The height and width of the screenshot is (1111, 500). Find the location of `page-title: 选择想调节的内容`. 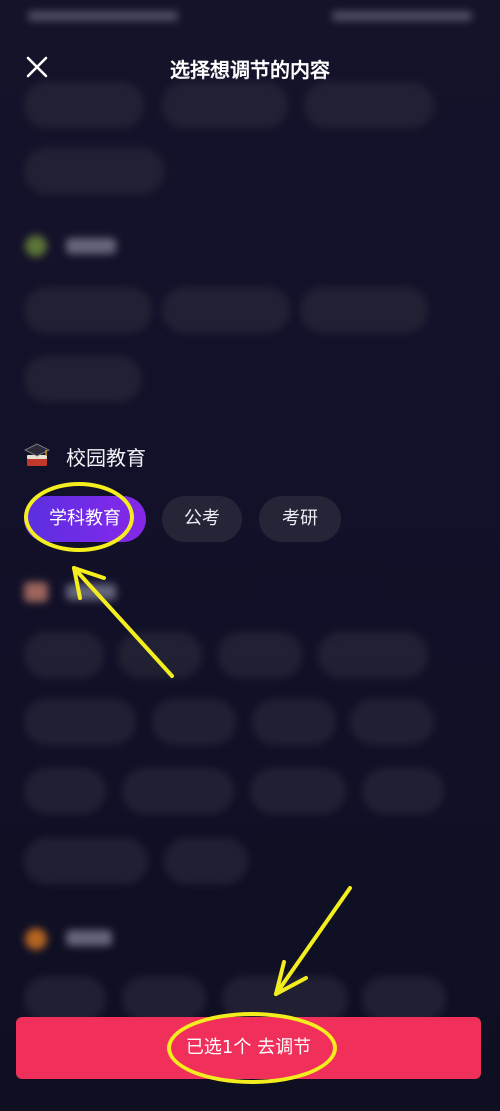

page-title: 选择想调节的内容 is located at coordinates (250, 70).